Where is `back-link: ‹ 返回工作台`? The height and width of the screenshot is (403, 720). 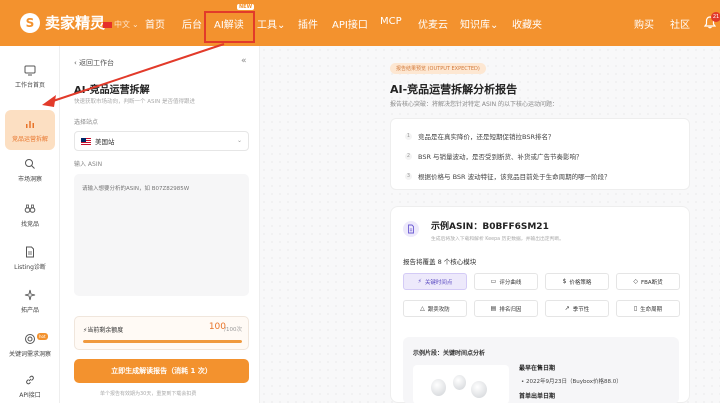 back-link: ‹ 返回工作台 is located at coordinates (94, 63).